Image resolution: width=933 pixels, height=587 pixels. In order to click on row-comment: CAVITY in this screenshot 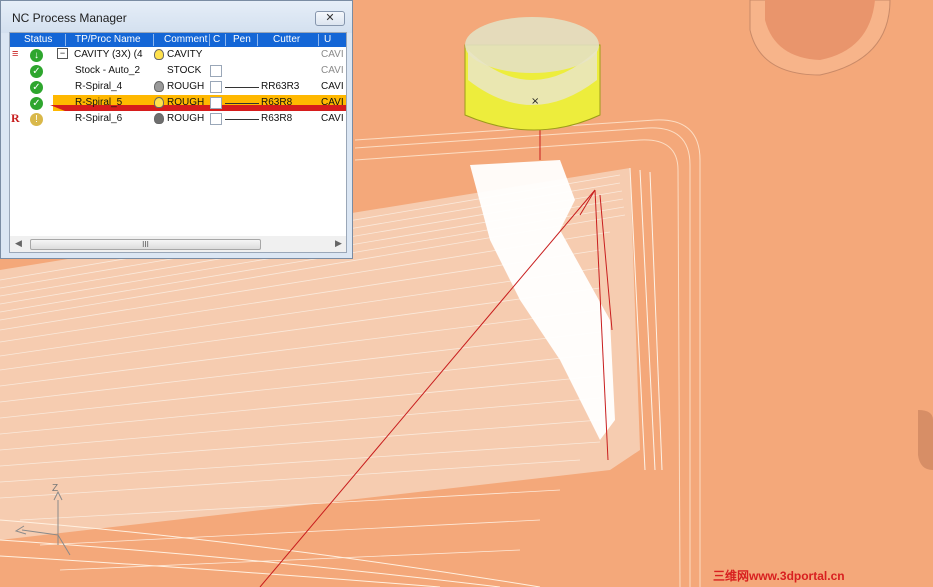, I will do `click(185, 54)`.